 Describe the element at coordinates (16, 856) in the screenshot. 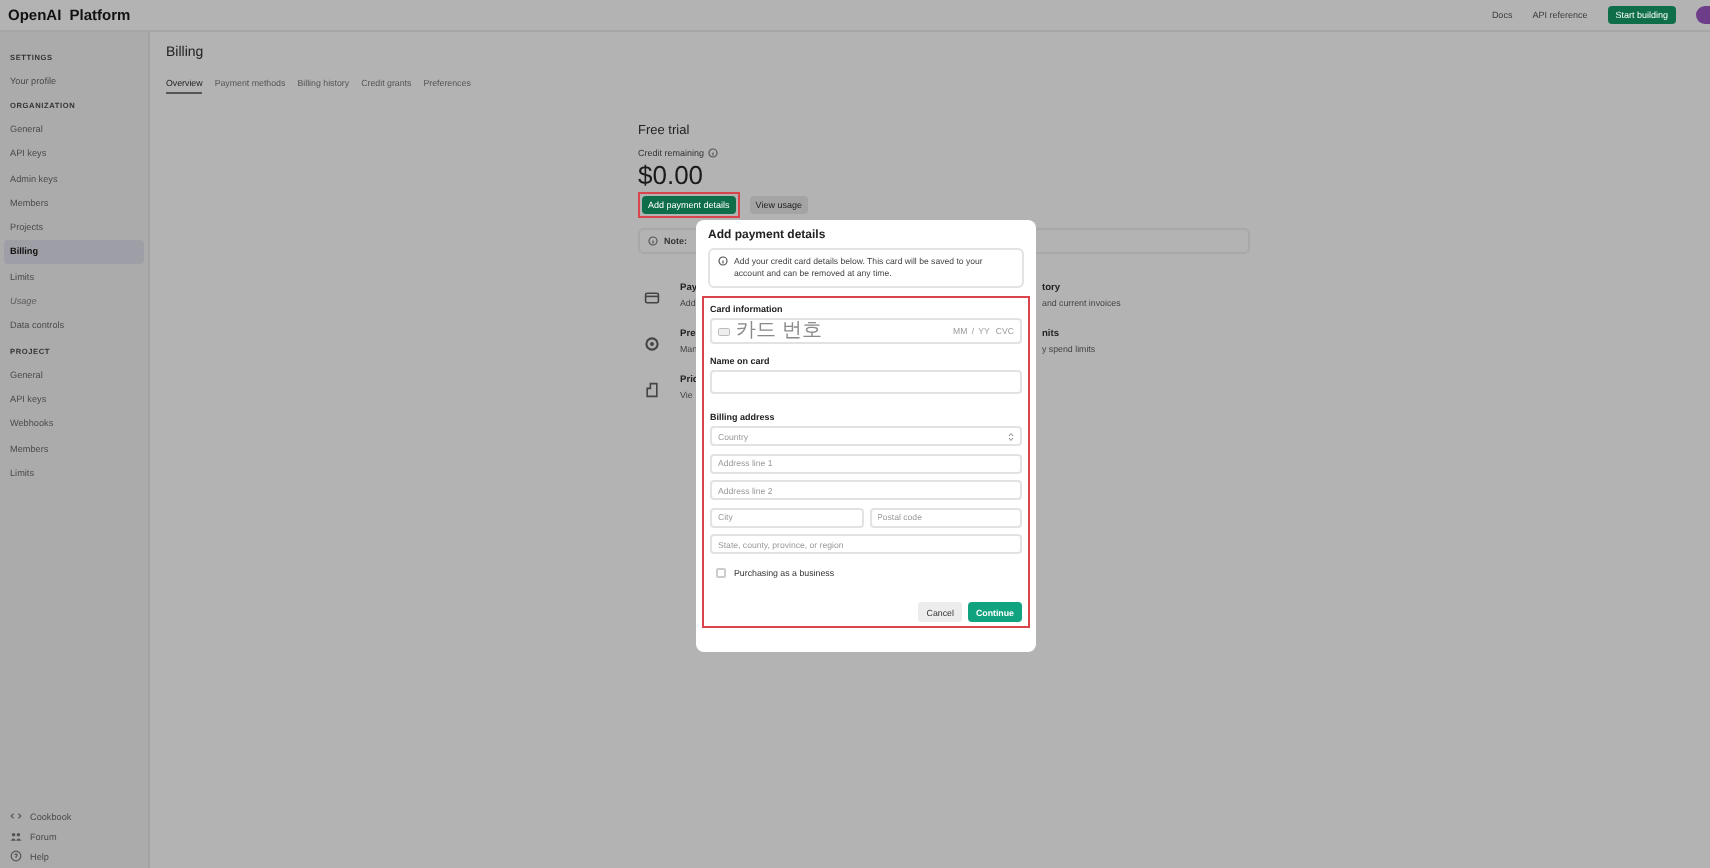

I see `help-icon` at that location.